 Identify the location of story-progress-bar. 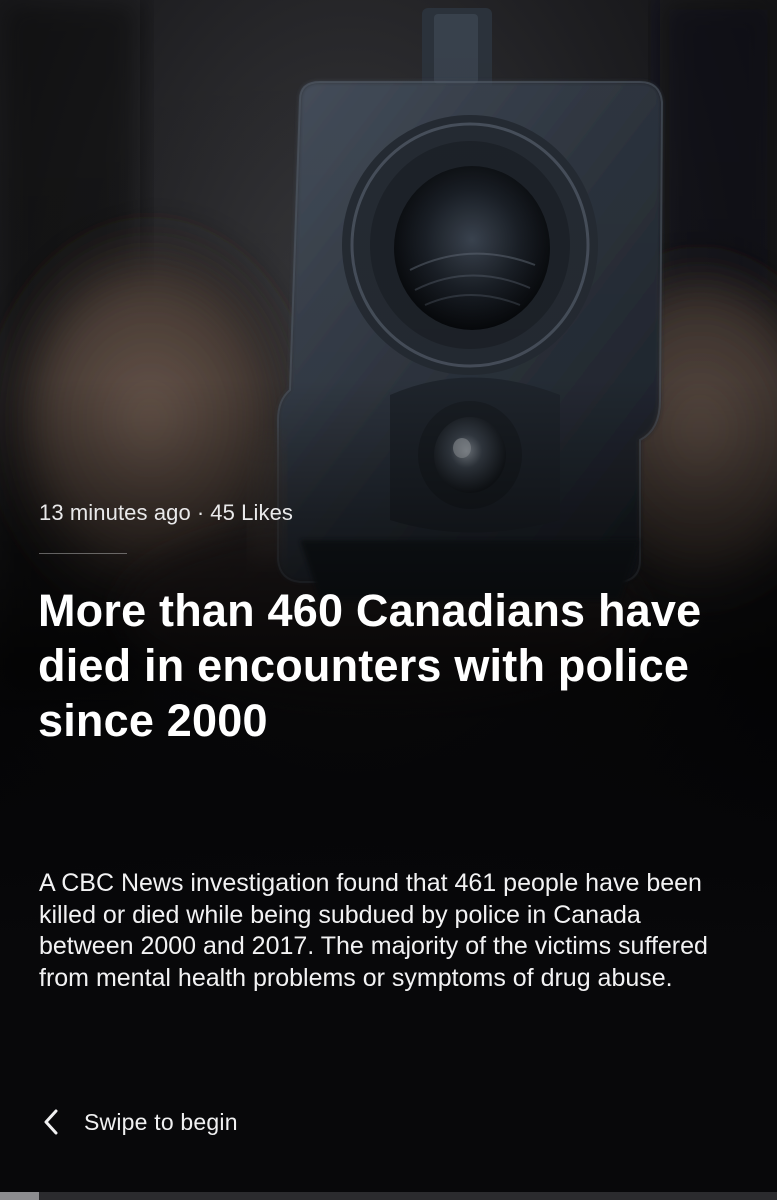
(388, 1196).